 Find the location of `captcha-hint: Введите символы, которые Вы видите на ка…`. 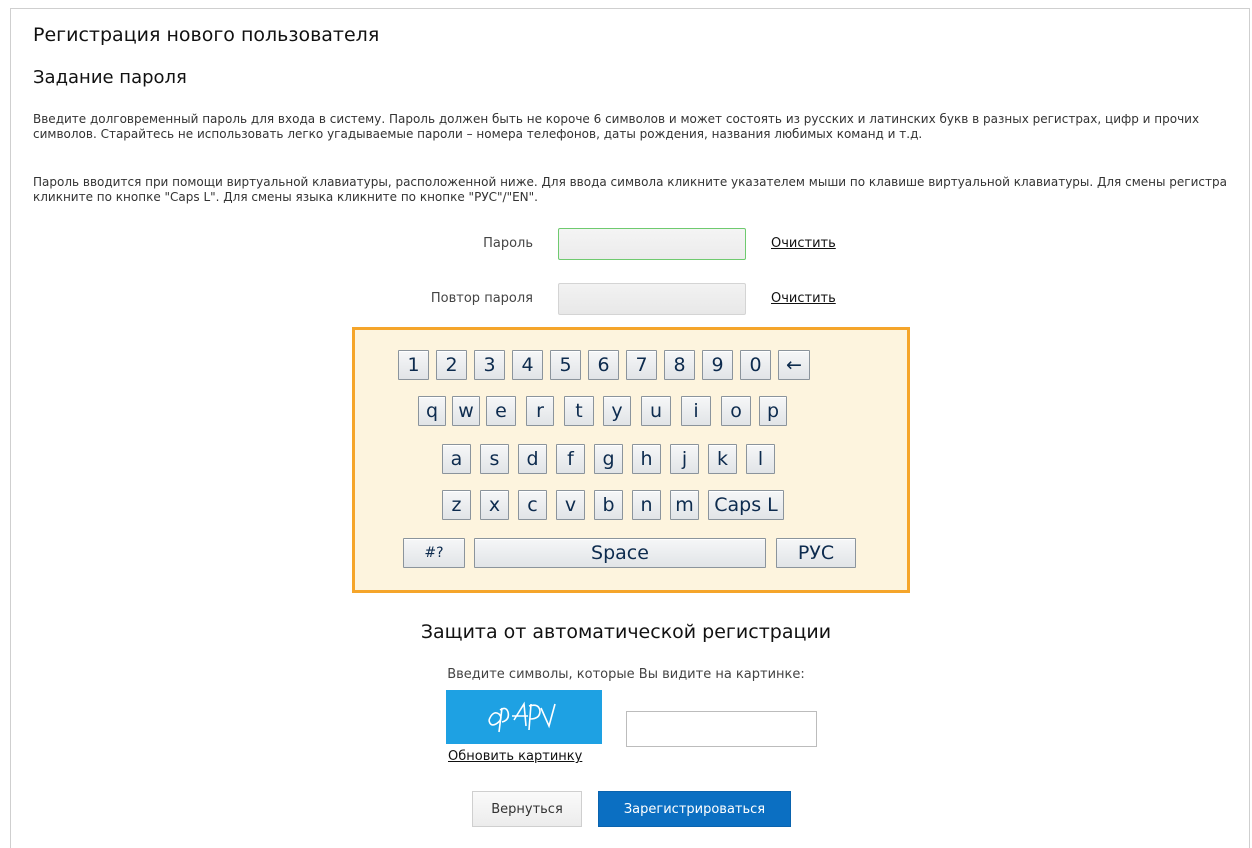

captcha-hint: Введите символы, которые Вы видите на ка… is located at coordinates (626, 674).